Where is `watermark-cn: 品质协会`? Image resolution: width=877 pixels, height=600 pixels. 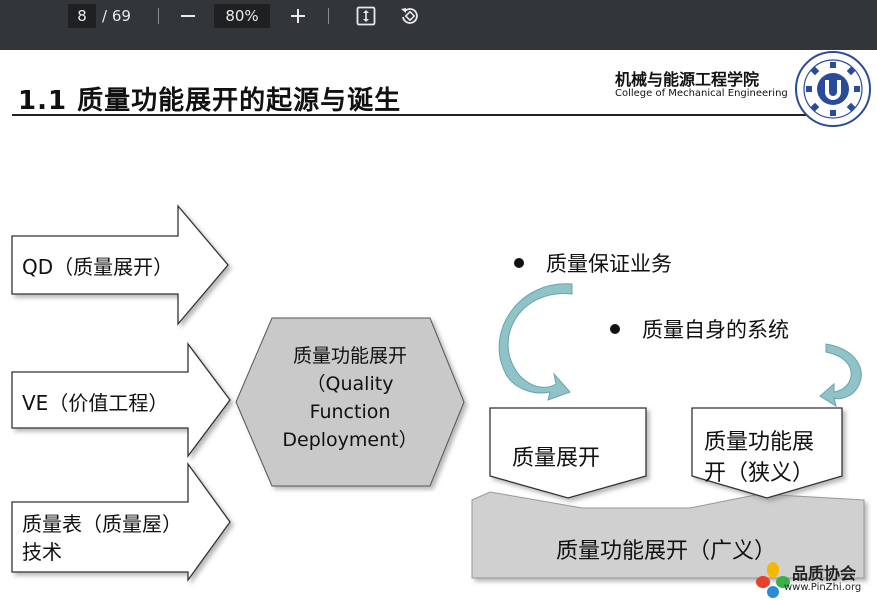 watermark-cn: 品质协会 is located at coordinates (824, 573).